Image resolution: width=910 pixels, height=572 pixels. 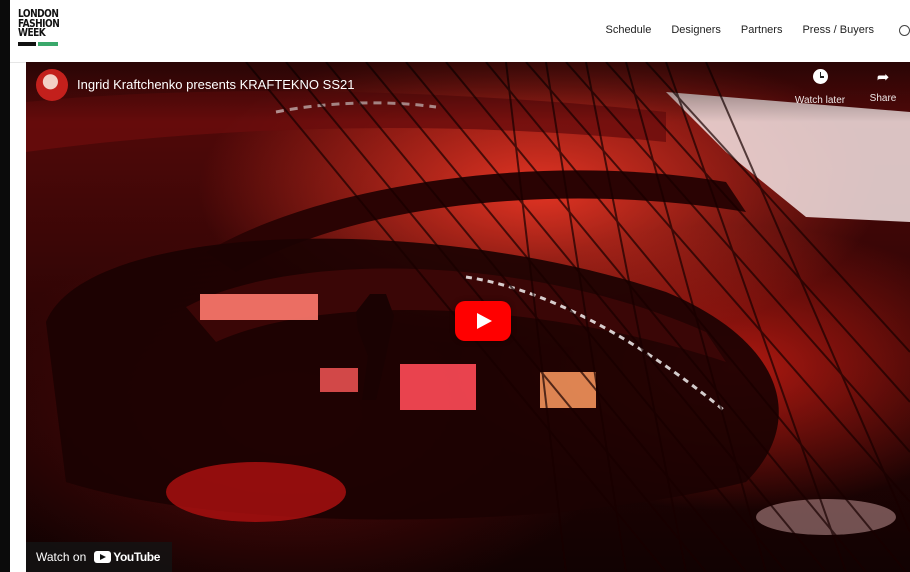 What do you see at coordinates (762, 30) in the screenshot?
I see `nav-partners: Partners` at bounding box center [762, 30].